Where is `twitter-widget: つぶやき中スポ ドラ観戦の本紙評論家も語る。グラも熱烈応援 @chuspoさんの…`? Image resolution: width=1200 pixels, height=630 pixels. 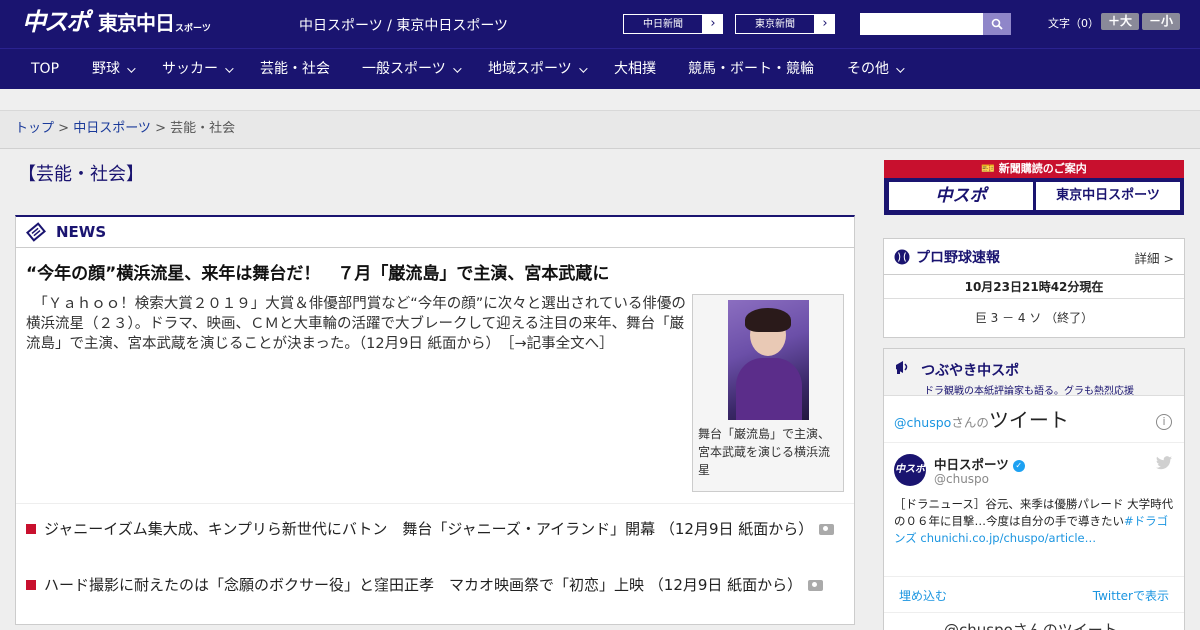
twitter-widget: つぶやき中スポ ドラ観戦の本紙評論家も語る。グラも熱烈応援 @chuspoさんの… is located at coordinates (1034, 489).